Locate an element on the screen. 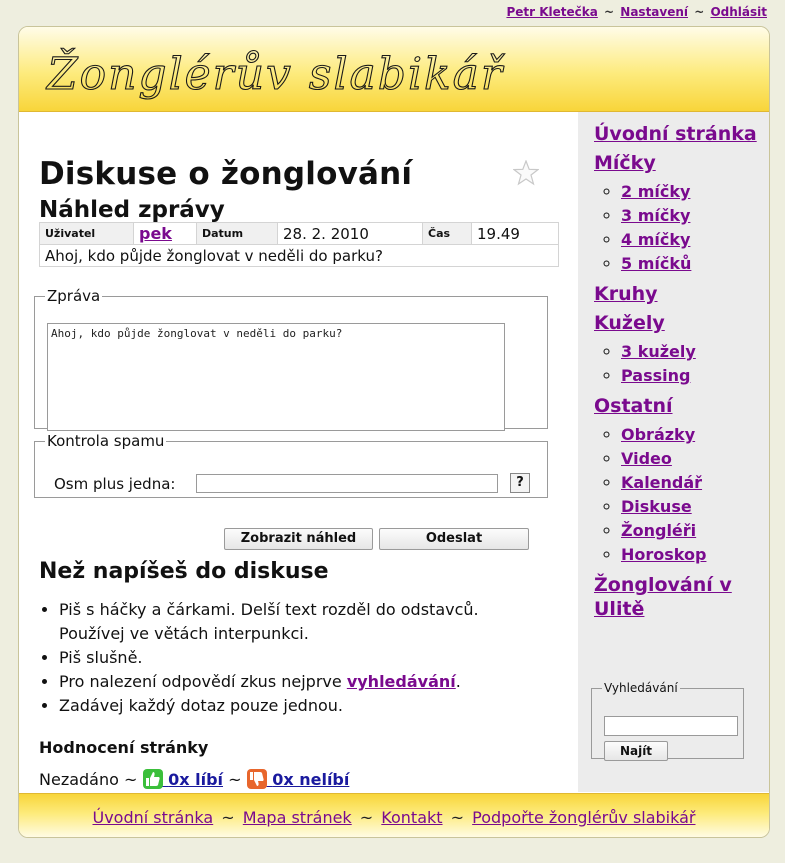  list-item: Žongléři is located at coordinates (692, 531).